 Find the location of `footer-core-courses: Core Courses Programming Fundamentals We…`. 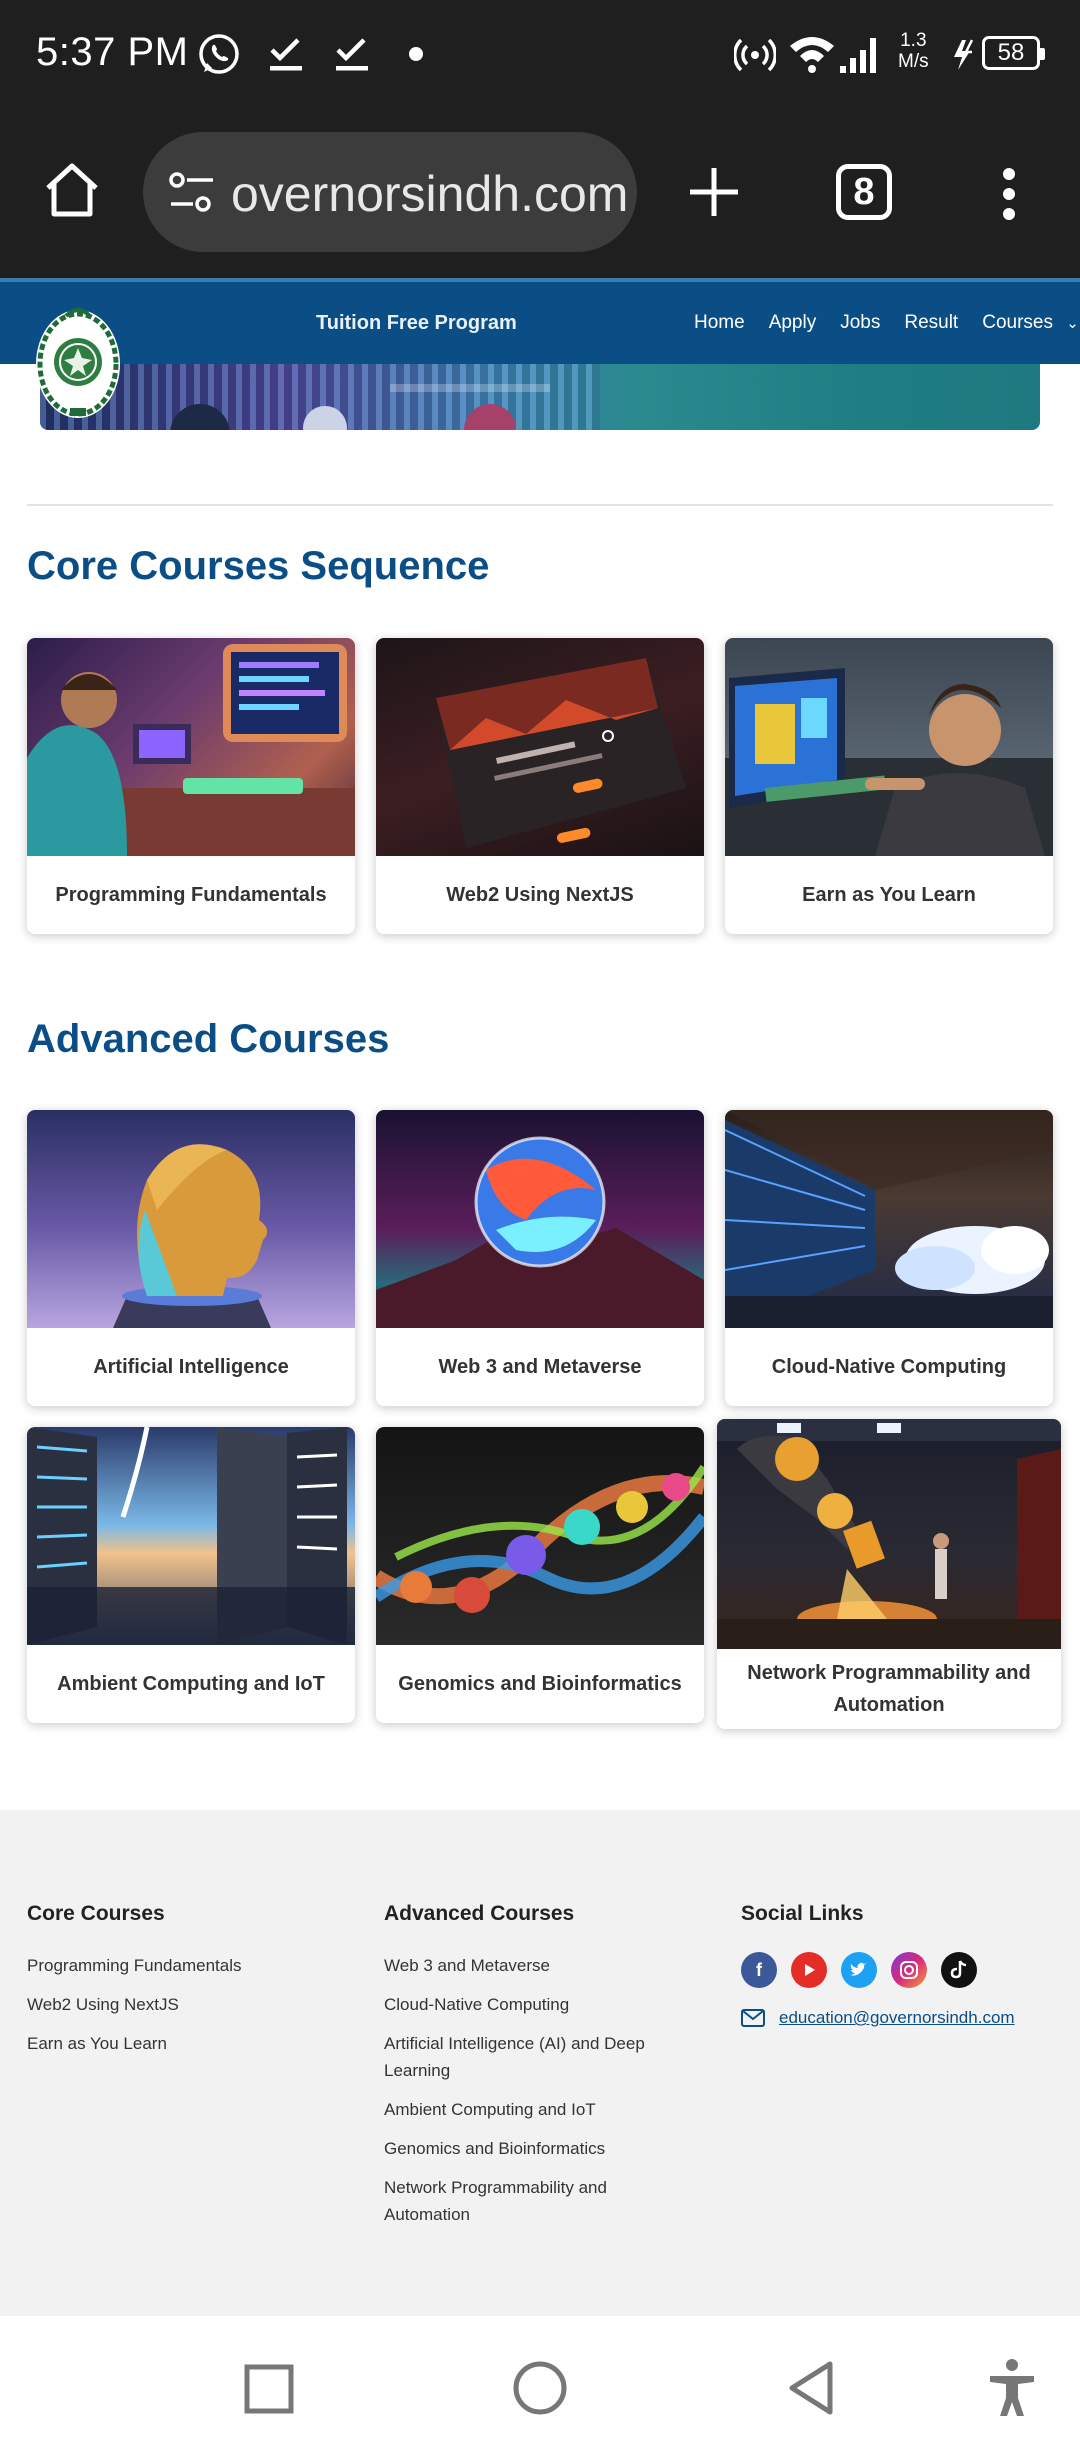

footer-core-courses: Core Courses Programming Fundamentals We… is located at coordinates (172, 1985).